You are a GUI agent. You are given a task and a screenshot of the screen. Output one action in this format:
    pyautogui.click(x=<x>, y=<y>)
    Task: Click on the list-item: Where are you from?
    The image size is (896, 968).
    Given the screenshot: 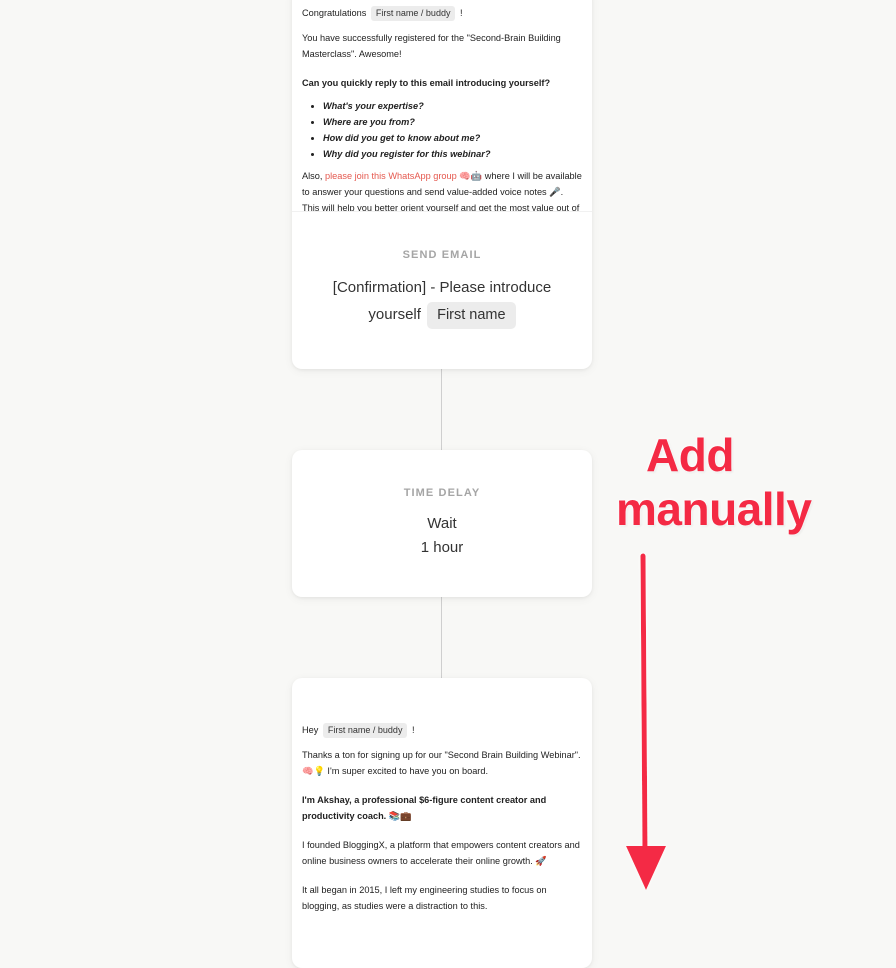 What is the action you would take?
    pyautogui.click(x=452, y=122)
    